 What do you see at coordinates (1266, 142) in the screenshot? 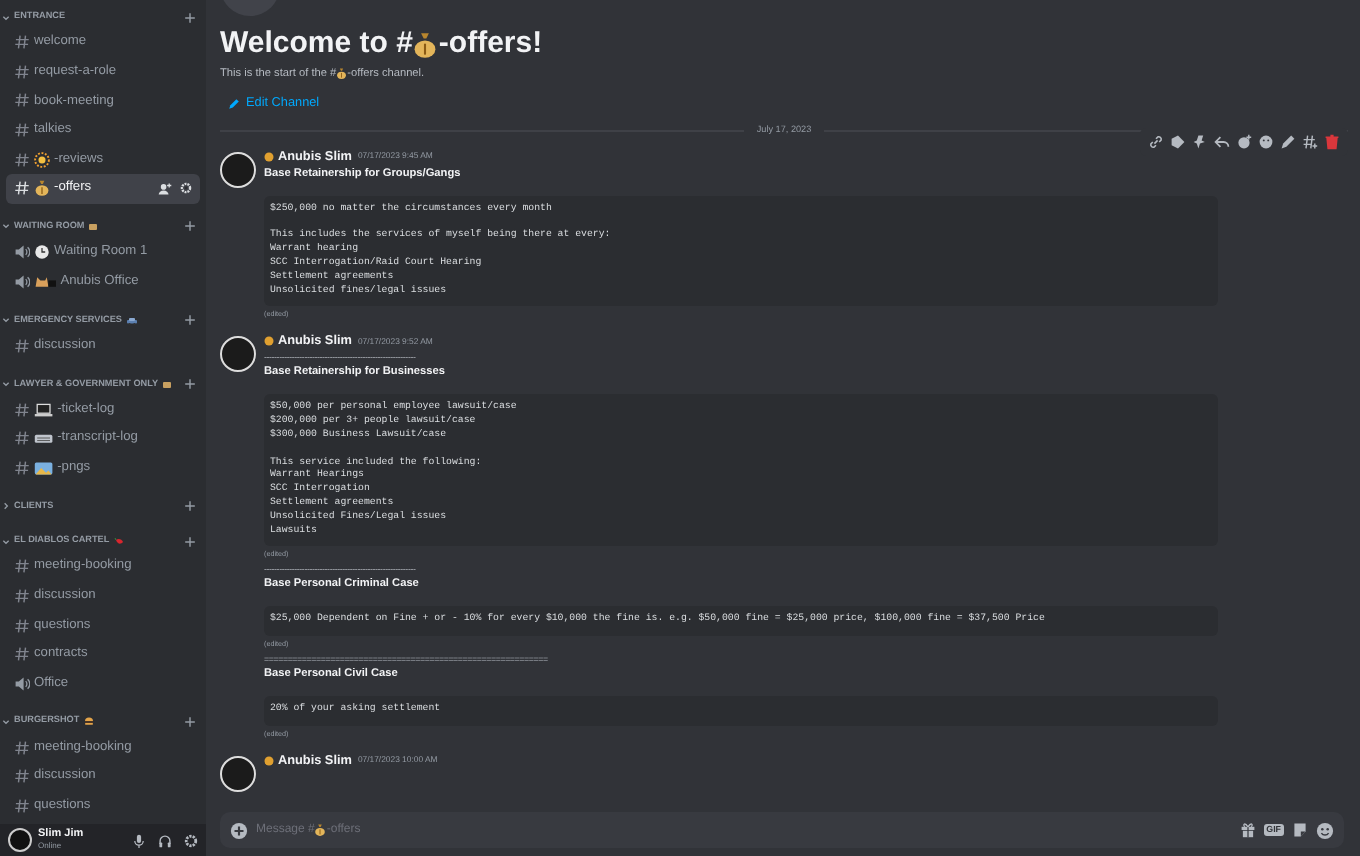
I see `smiley-icon` at bounding box center [1266, 142].